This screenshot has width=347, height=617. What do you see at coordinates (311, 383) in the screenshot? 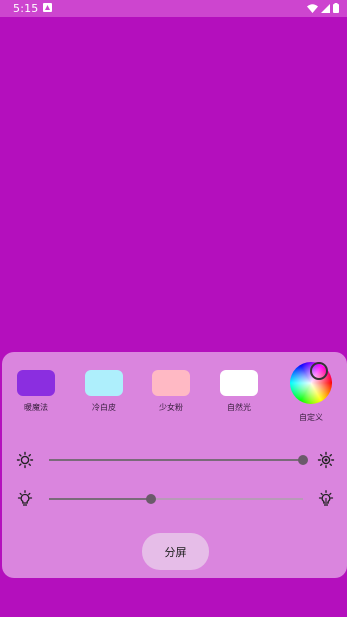
I see `color-wheel-icon` at bounding box center [311, 383].